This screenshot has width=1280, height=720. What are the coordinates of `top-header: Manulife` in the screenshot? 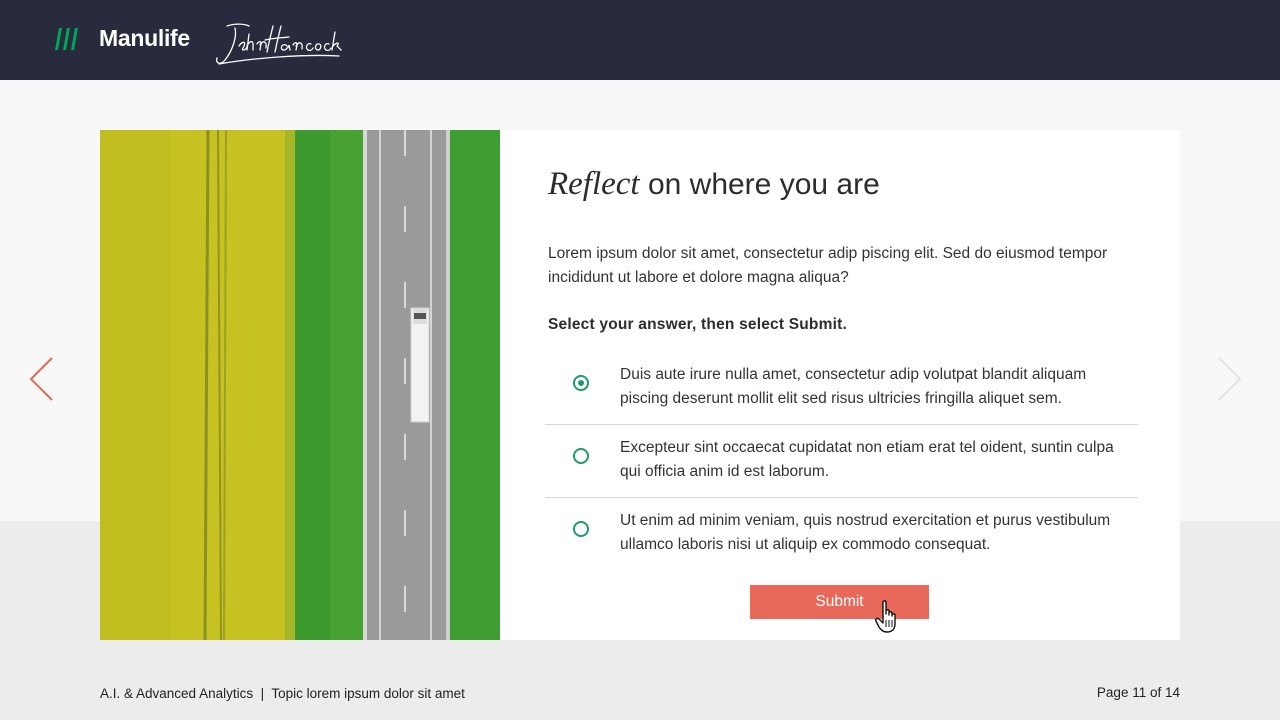 It's located at (640, 40).